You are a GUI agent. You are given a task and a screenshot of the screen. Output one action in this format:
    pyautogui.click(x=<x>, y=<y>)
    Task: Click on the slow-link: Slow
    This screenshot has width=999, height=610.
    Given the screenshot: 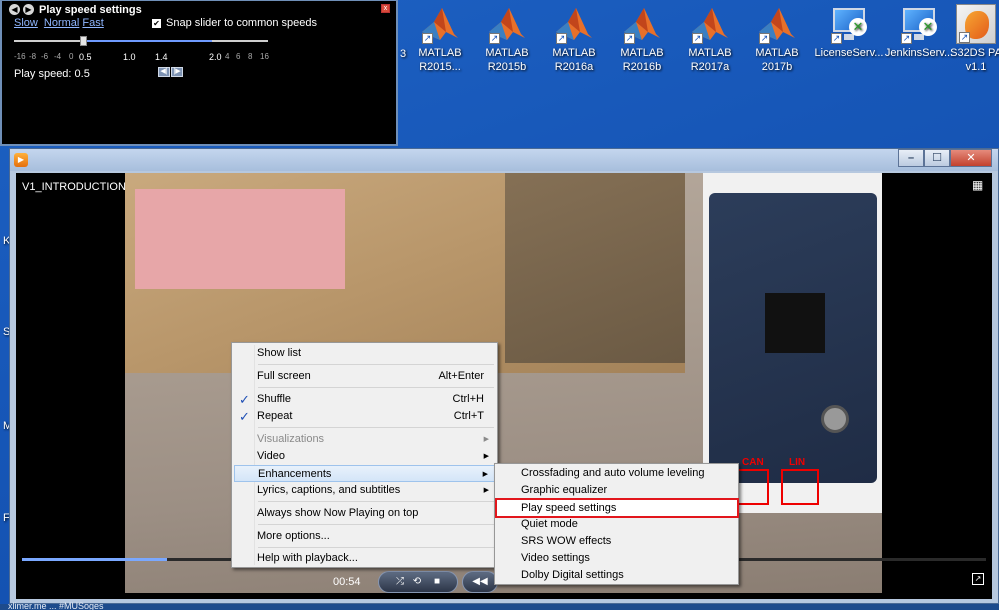 What is the action you would take?
    pyautogui.click(x=26, y=23)
    